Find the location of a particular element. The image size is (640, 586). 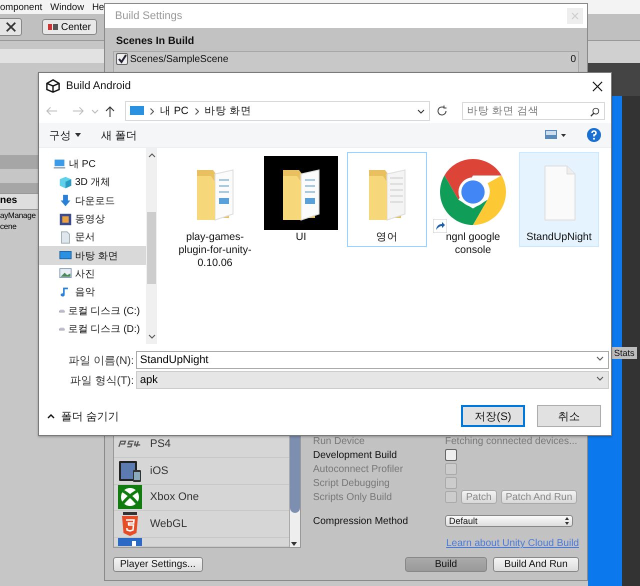

platform-item: iOS is located at coordinates (201, 471).